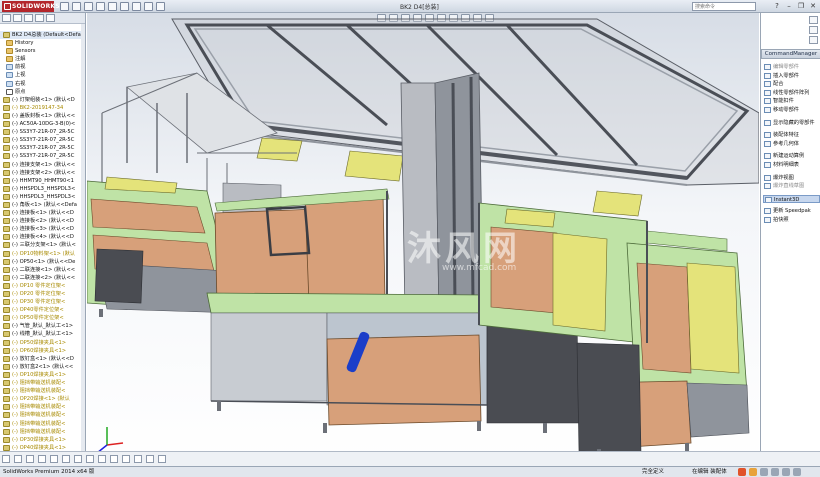 Image resolution: width=820 pixels, height=477 pixels. What do you see at coordinates (42, 173) in the screenshot?
I see `tree-item: (-) 连接支架<2> (默认<<` at bounding box center [42, 173].